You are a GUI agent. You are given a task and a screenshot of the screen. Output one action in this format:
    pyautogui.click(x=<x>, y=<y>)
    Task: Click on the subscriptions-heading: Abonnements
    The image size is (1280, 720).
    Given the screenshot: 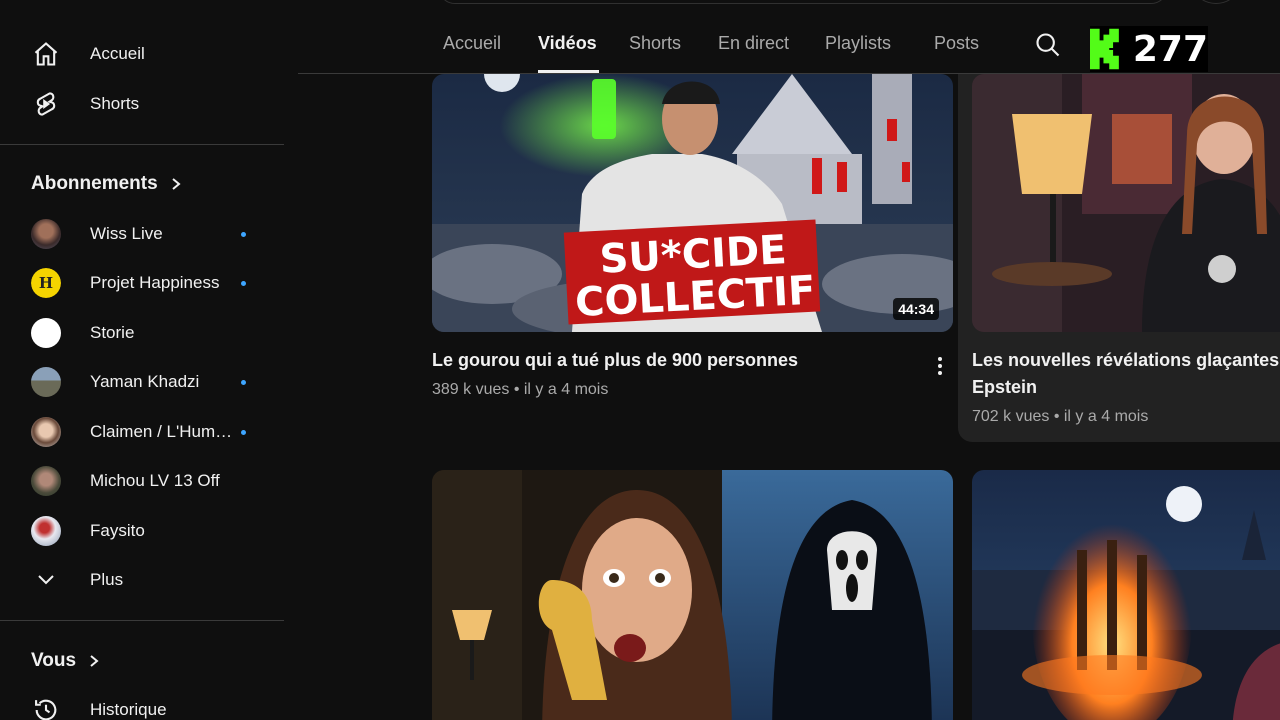 What is the action you would take?
    pyautogui.click(x=106, y=184)
    